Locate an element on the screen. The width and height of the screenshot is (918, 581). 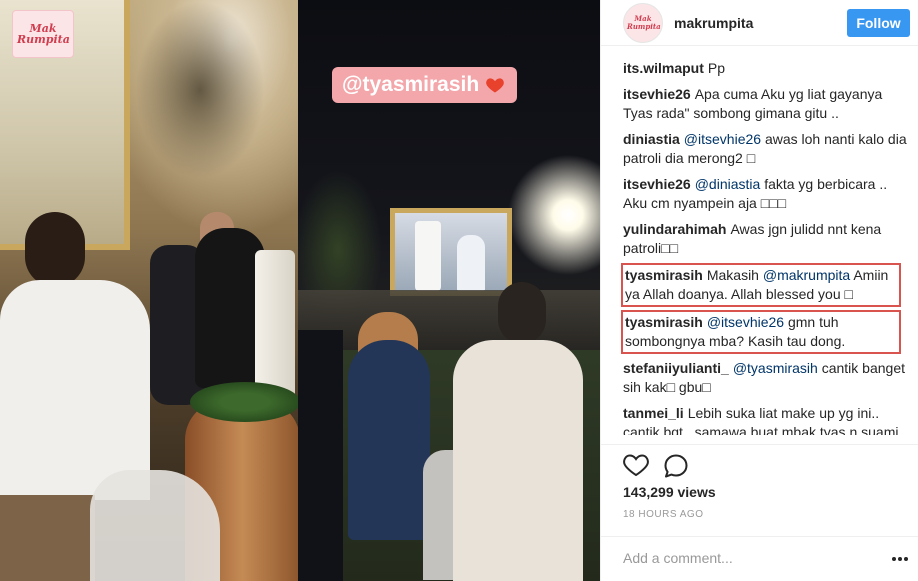
comment-mention: @tyasmirasih is located at coordinates (775, 368).